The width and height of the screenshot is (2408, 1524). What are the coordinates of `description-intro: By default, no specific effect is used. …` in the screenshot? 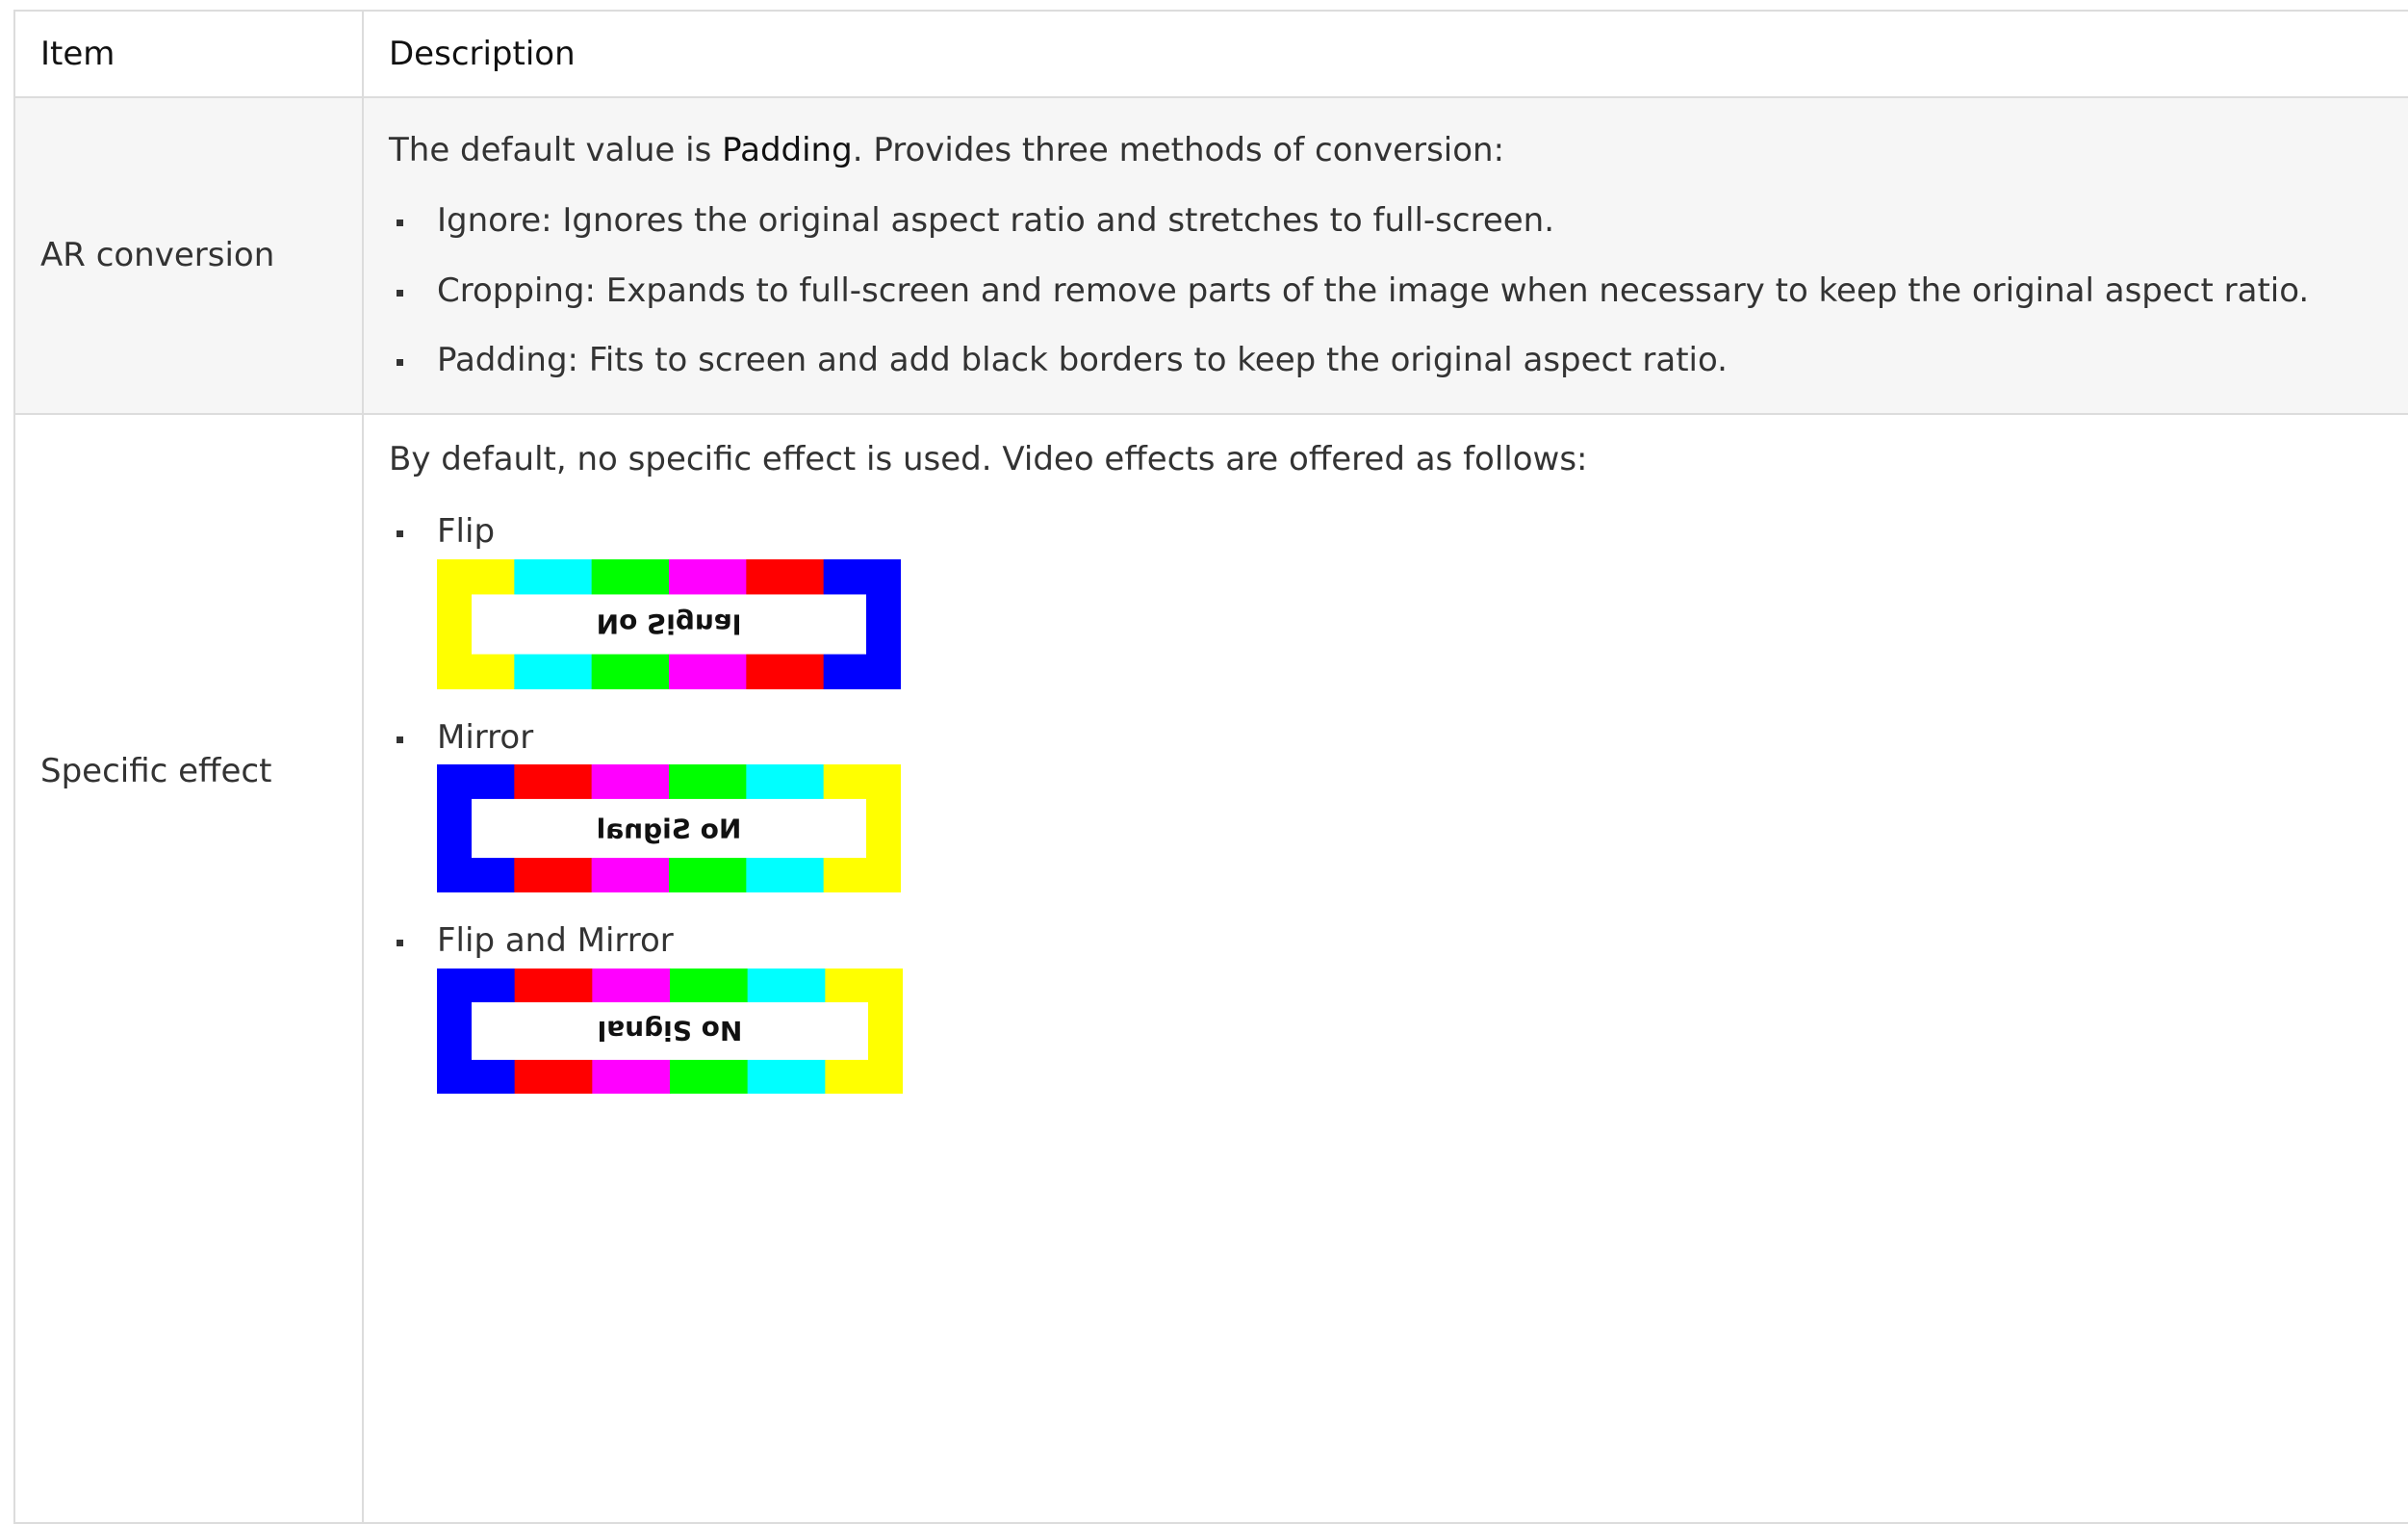 It's located at (988, 459).